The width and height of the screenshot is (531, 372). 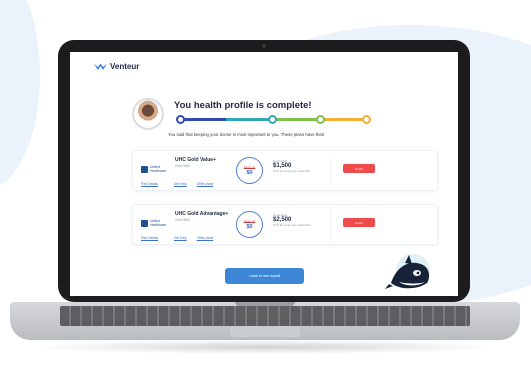 What do you see at coordinates (251, 114) in the screenshot?
I see `profile-hero: You health profile is complete!` at bounding box center [251, 114].